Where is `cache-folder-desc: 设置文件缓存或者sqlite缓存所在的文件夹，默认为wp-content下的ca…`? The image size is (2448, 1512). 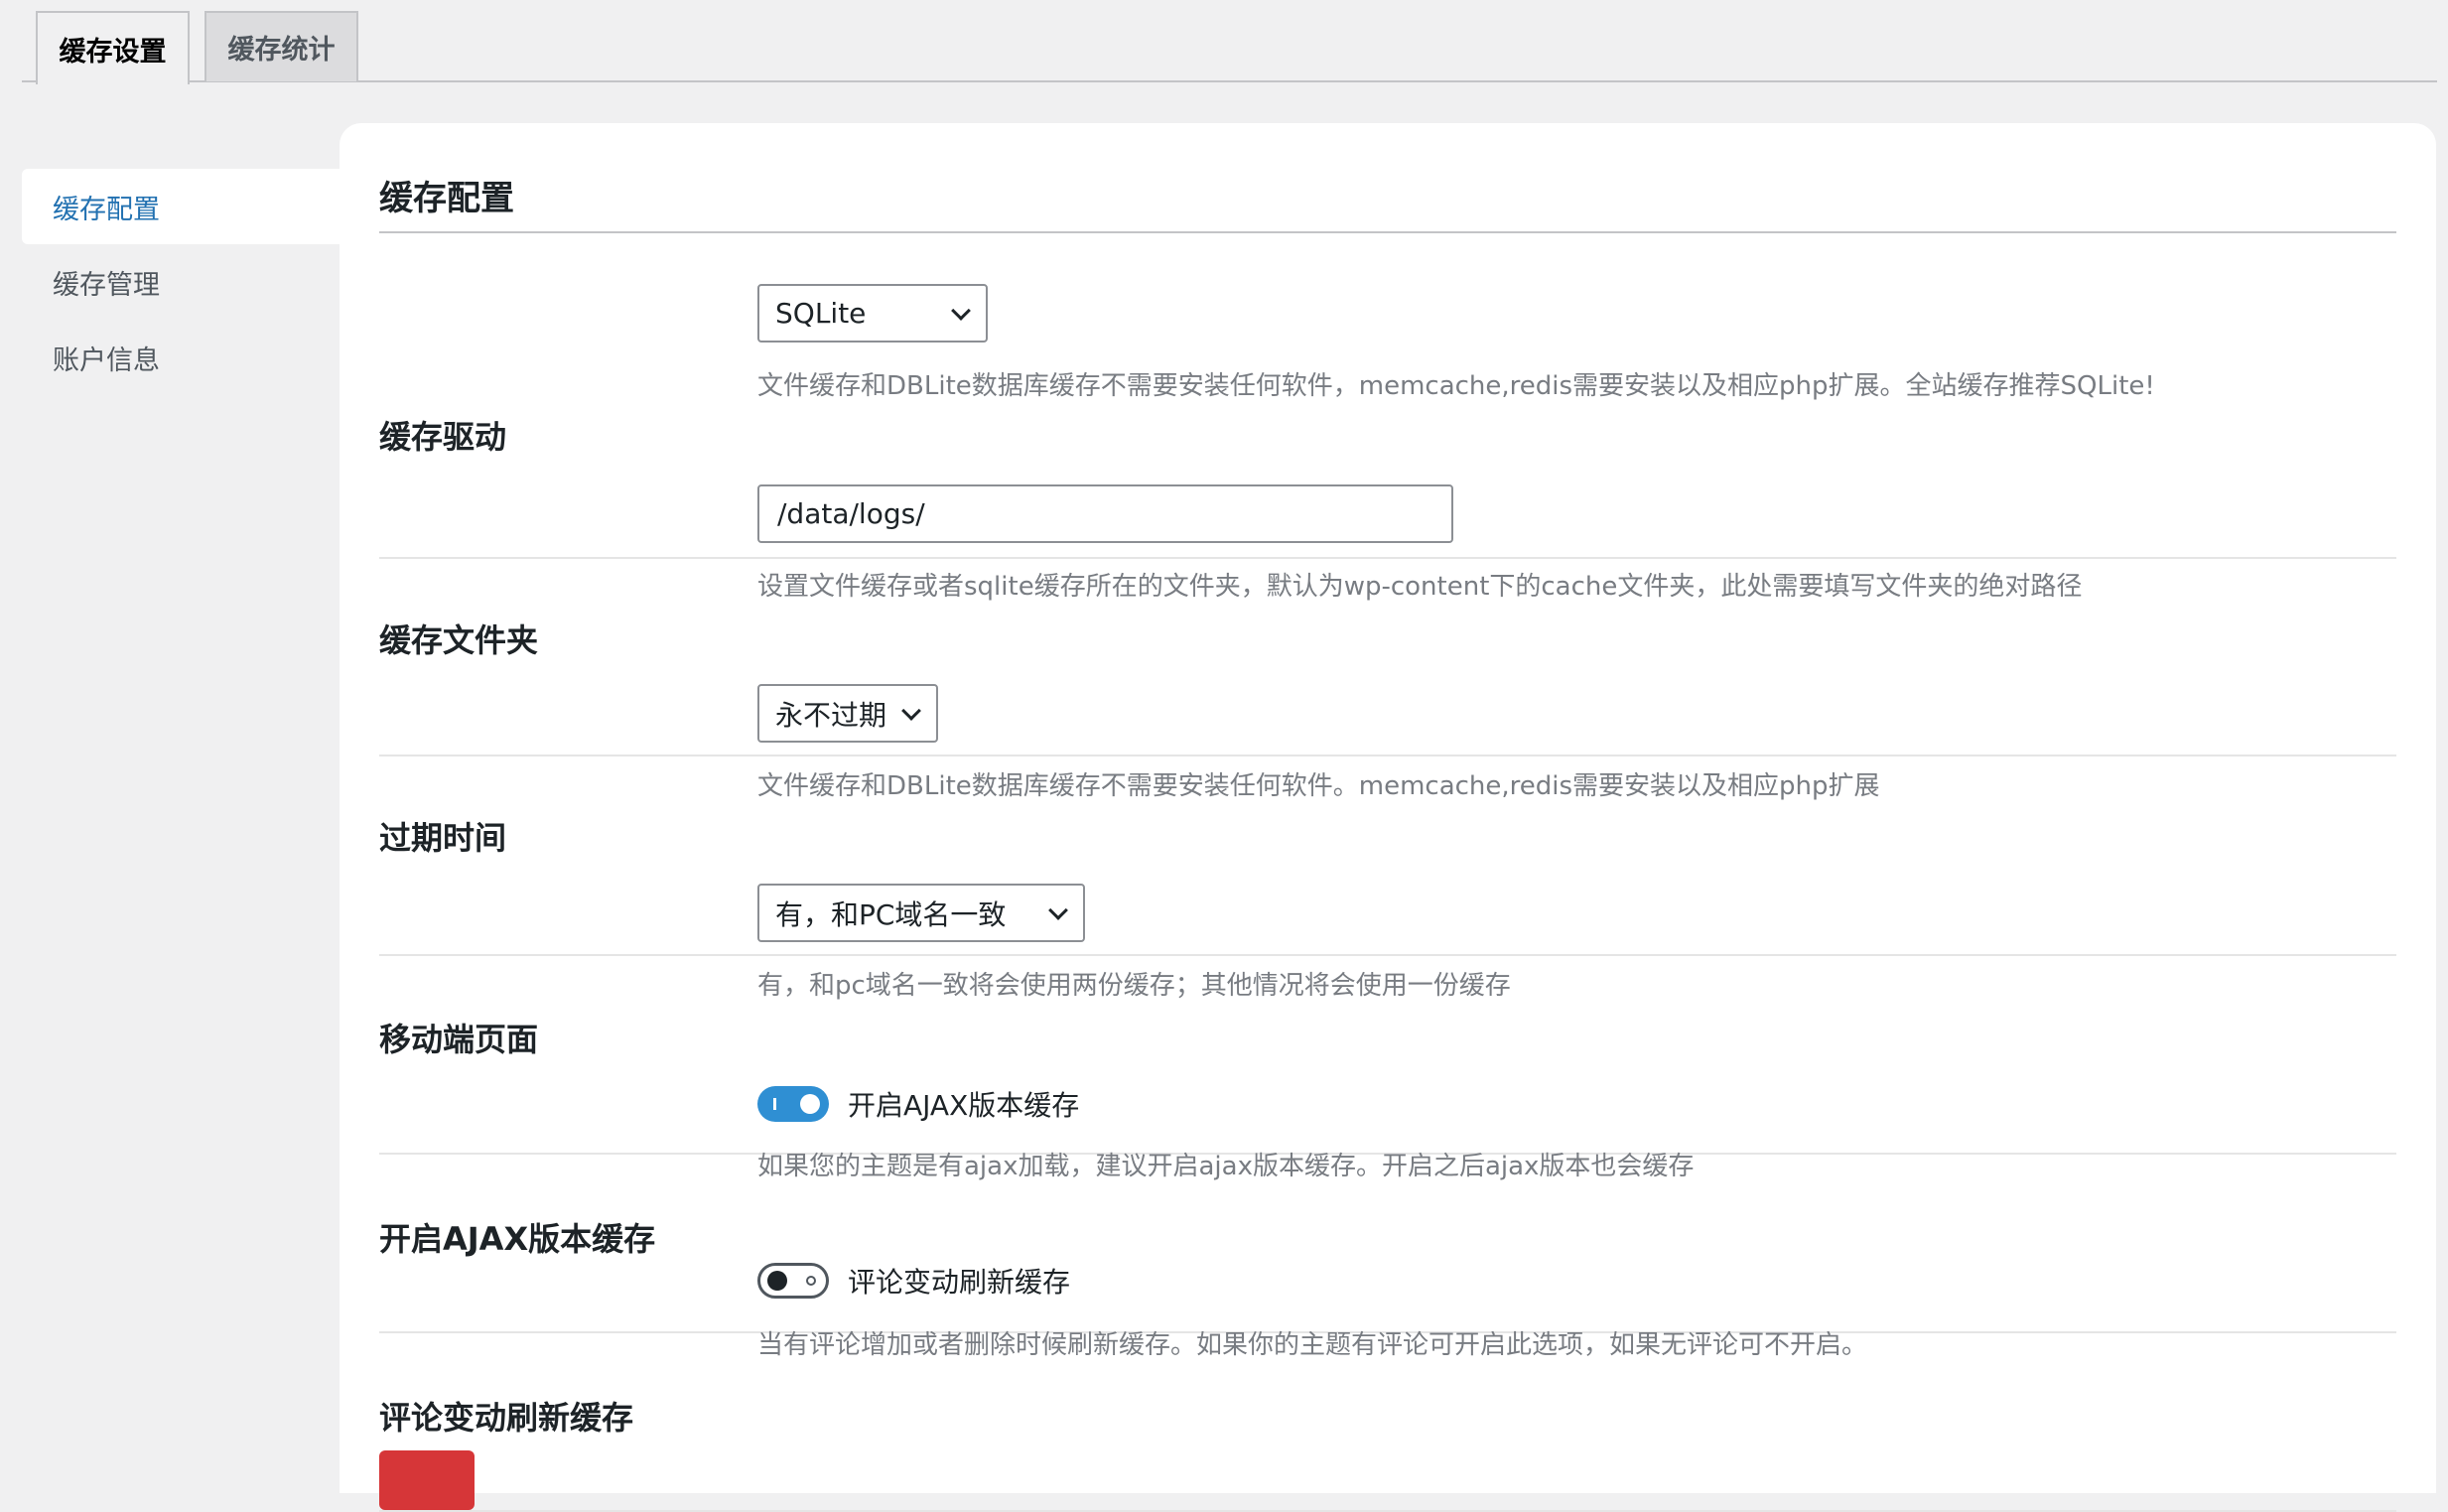
cache-folder-desc: 设置文件缓存或者sqlite缓存所在的文件夹，默认为wp-content下的ca… is located at coordinates (1420, 587).